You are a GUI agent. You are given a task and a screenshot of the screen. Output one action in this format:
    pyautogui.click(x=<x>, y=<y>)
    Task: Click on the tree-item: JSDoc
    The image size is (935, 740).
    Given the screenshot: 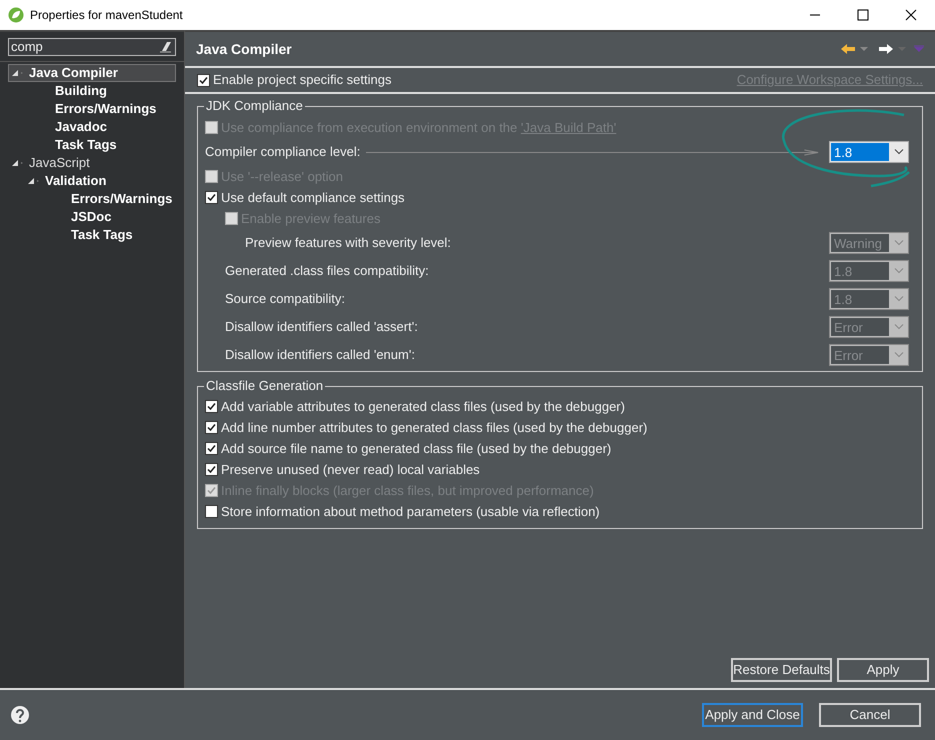 What is the action you would take?
    pyautogui.click(x=92, y=217)
    